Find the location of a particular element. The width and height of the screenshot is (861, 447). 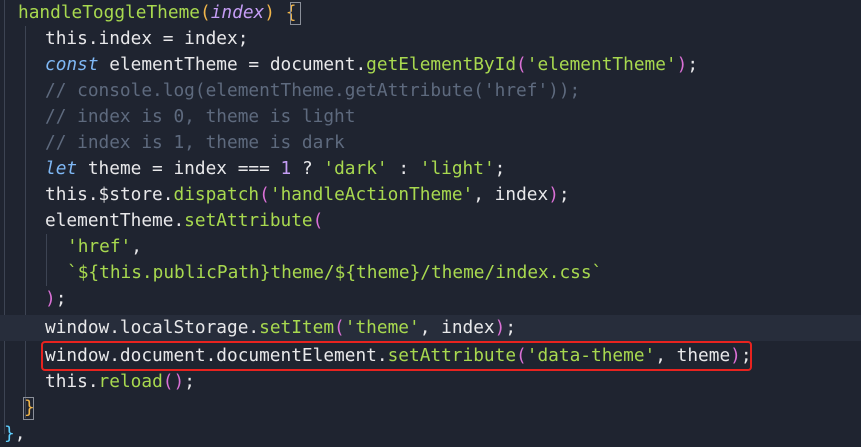

code-token-comment: // index is 0, theme is light is located at coordinates (200, 116).